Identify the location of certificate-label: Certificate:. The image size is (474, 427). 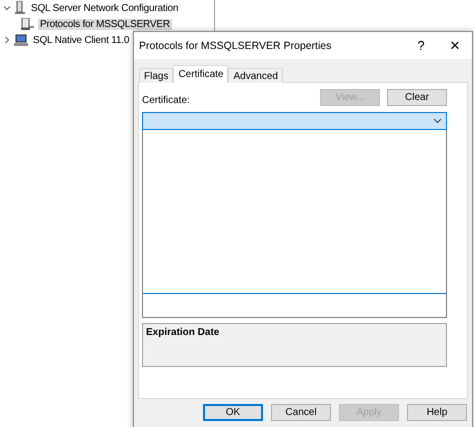
(166, 100).